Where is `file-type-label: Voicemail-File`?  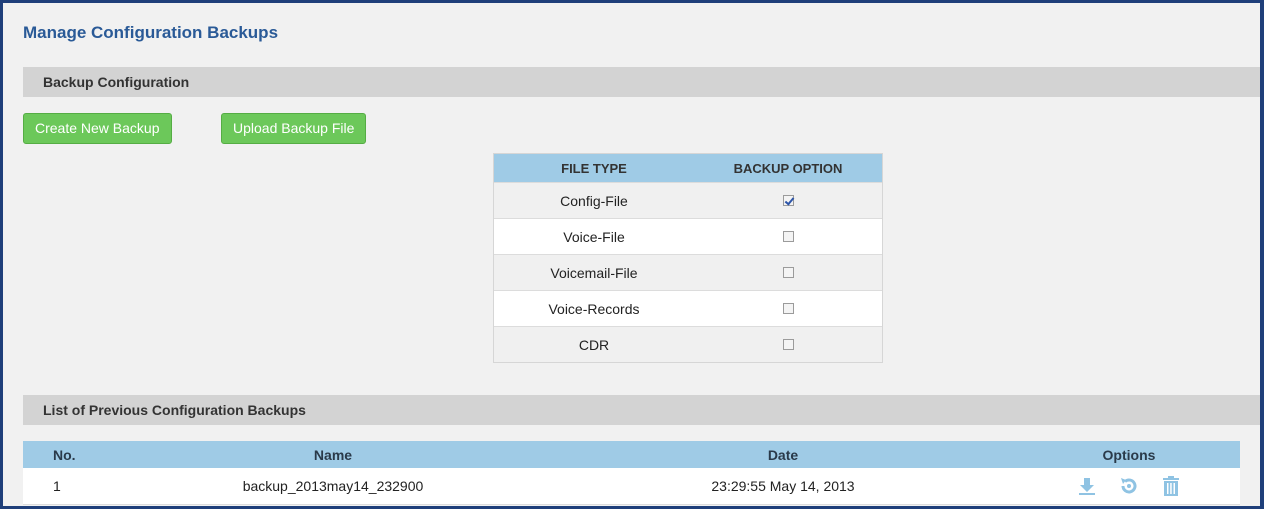 file-type-label: Voicemail-File is located at coordinates (594, 272).